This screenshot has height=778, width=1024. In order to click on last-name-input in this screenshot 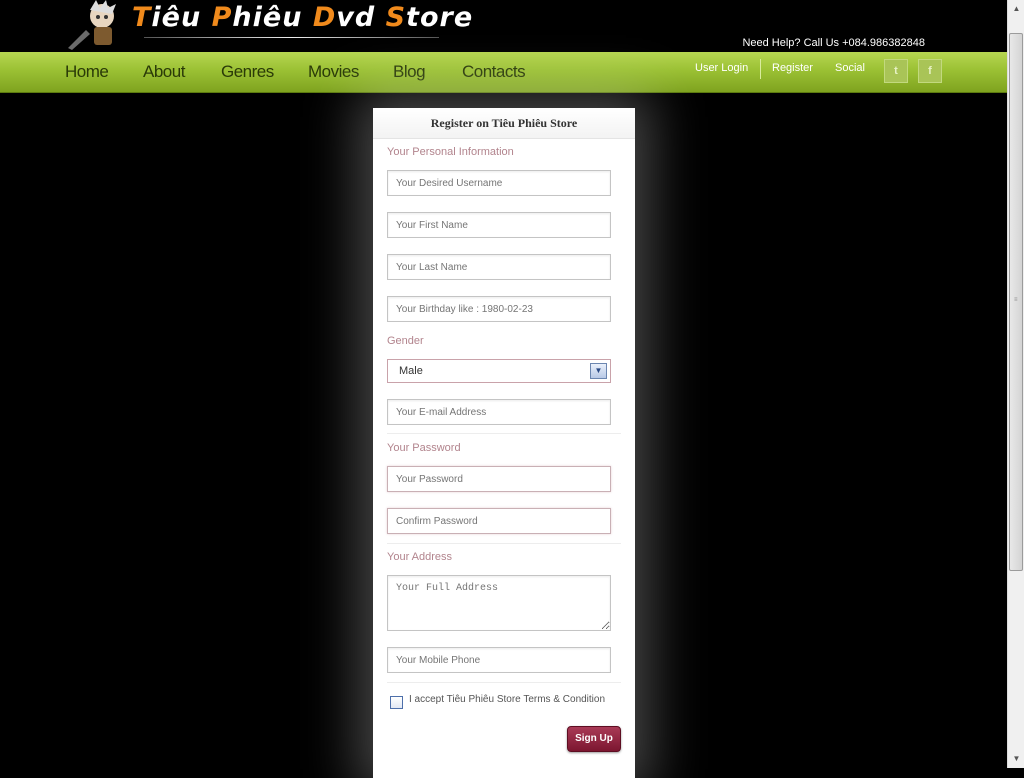, I will do `click(499, 267)`.